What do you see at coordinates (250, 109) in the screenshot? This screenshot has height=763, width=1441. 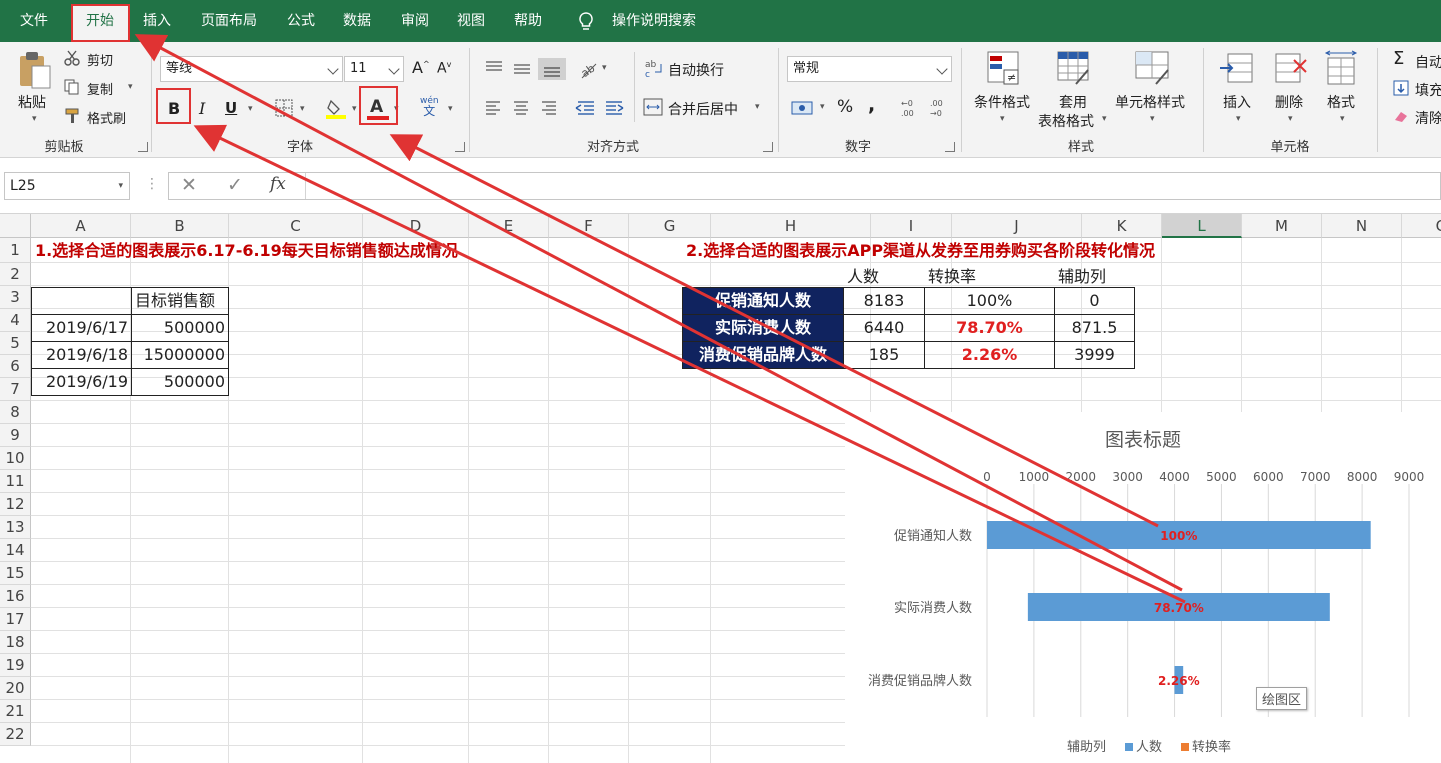 I see `underline-dropdown-icon: ▾` at bounding box center [250, 109].